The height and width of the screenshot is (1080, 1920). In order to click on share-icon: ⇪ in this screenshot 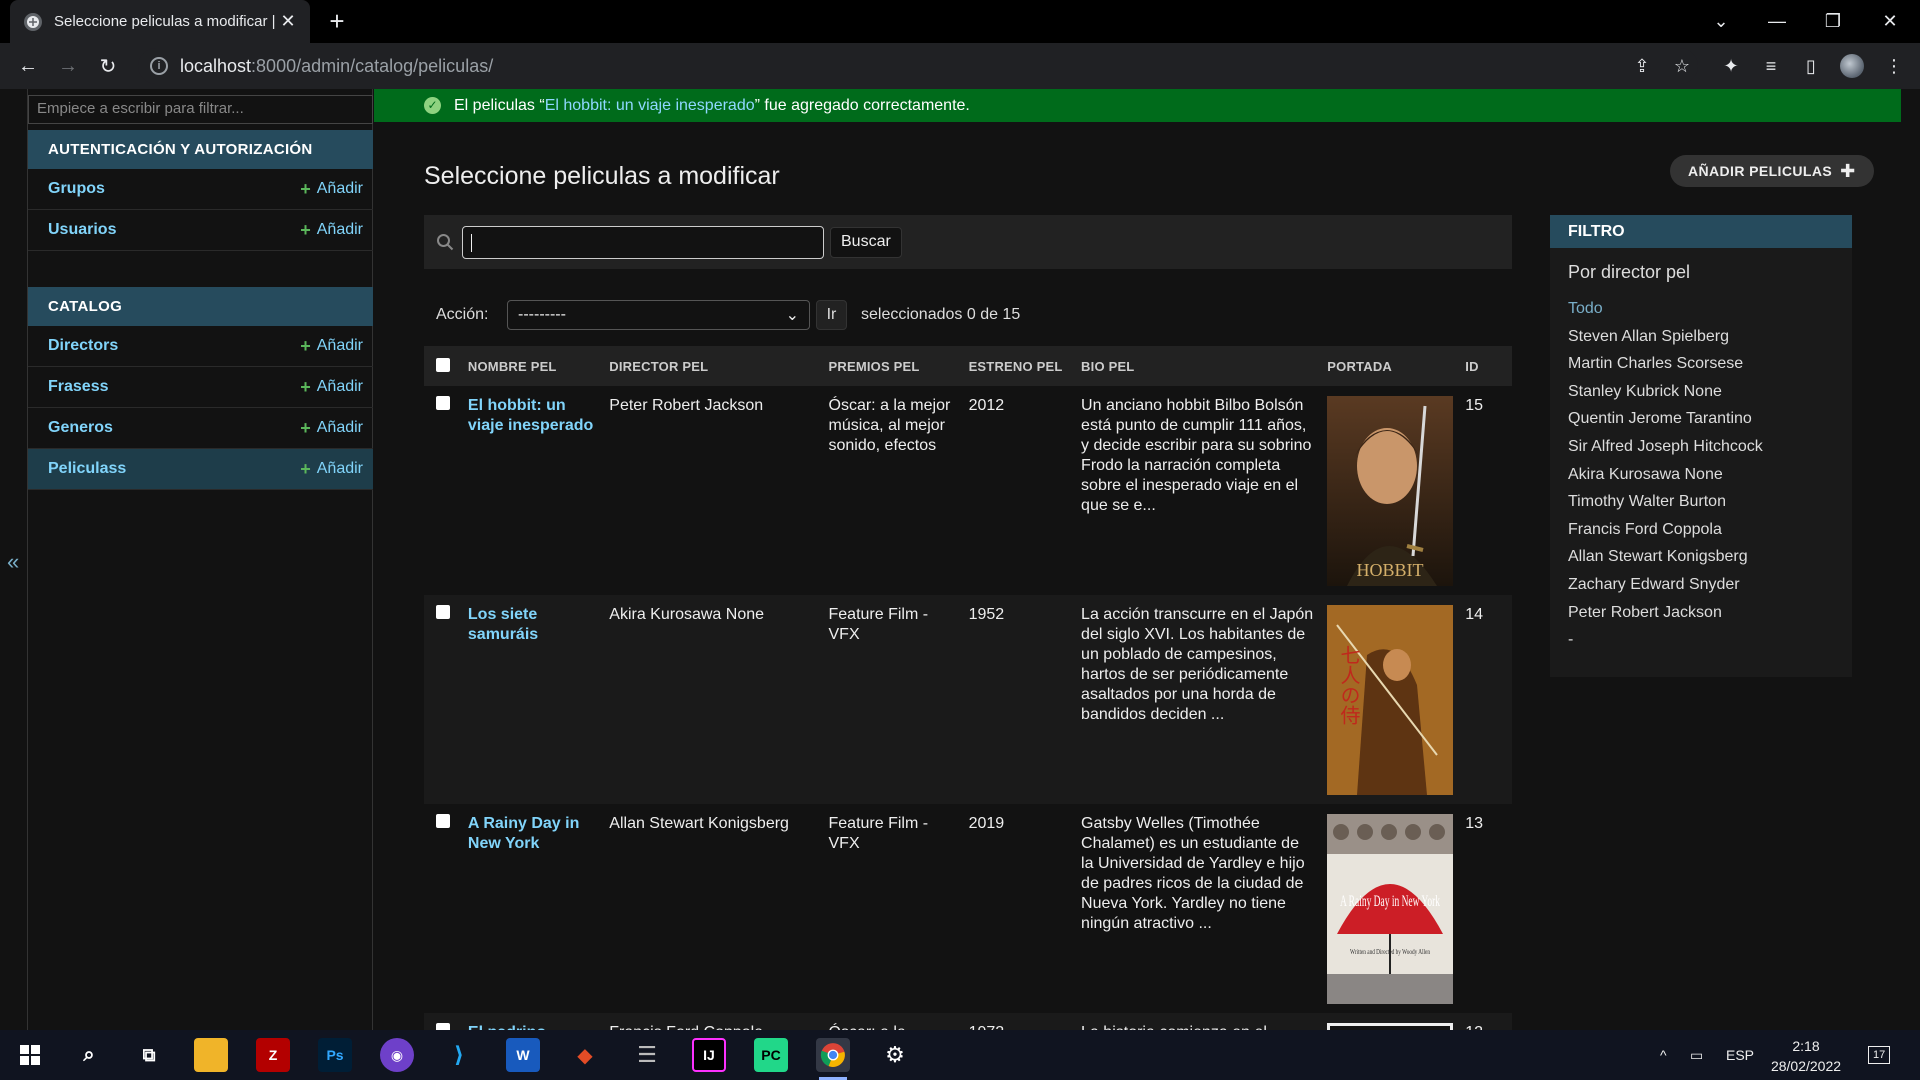, I will do `click(1642, 66)`.